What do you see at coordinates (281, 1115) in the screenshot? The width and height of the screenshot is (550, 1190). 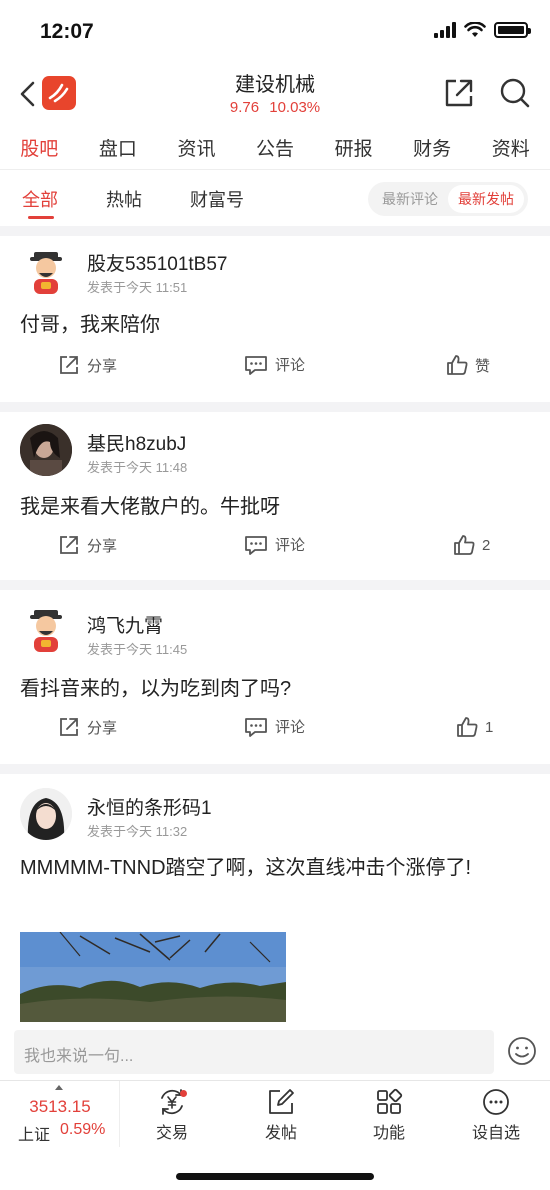 I see `nav-post: 发帖` at bounding box center [281, 1115].